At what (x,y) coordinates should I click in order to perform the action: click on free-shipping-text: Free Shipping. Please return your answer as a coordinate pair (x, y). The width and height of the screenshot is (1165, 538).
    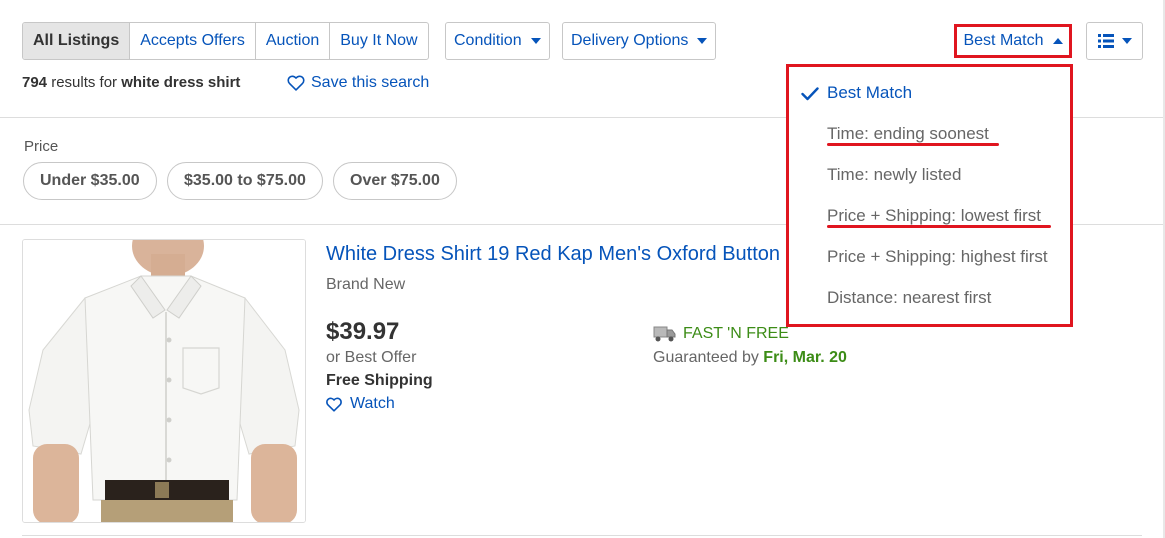
    Looking at the image, I should click on (379, 380).